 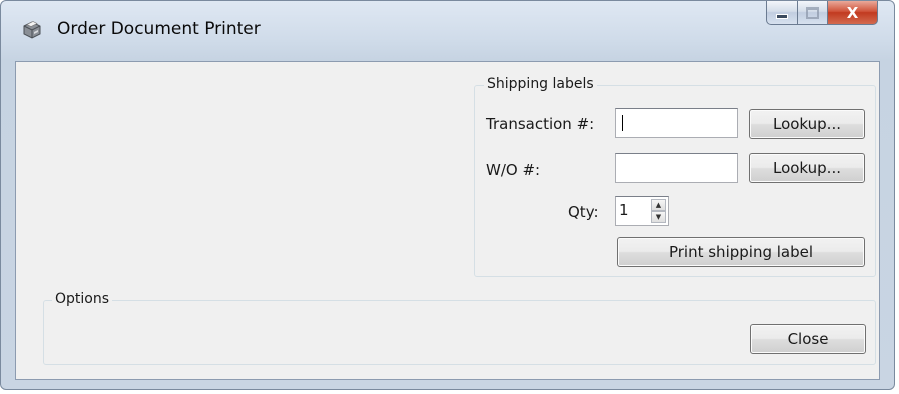 What do you see at coordinates (513, 170) in the screenshot?
I see `wo-label: W/O #:` at bounding box center [513, 170].